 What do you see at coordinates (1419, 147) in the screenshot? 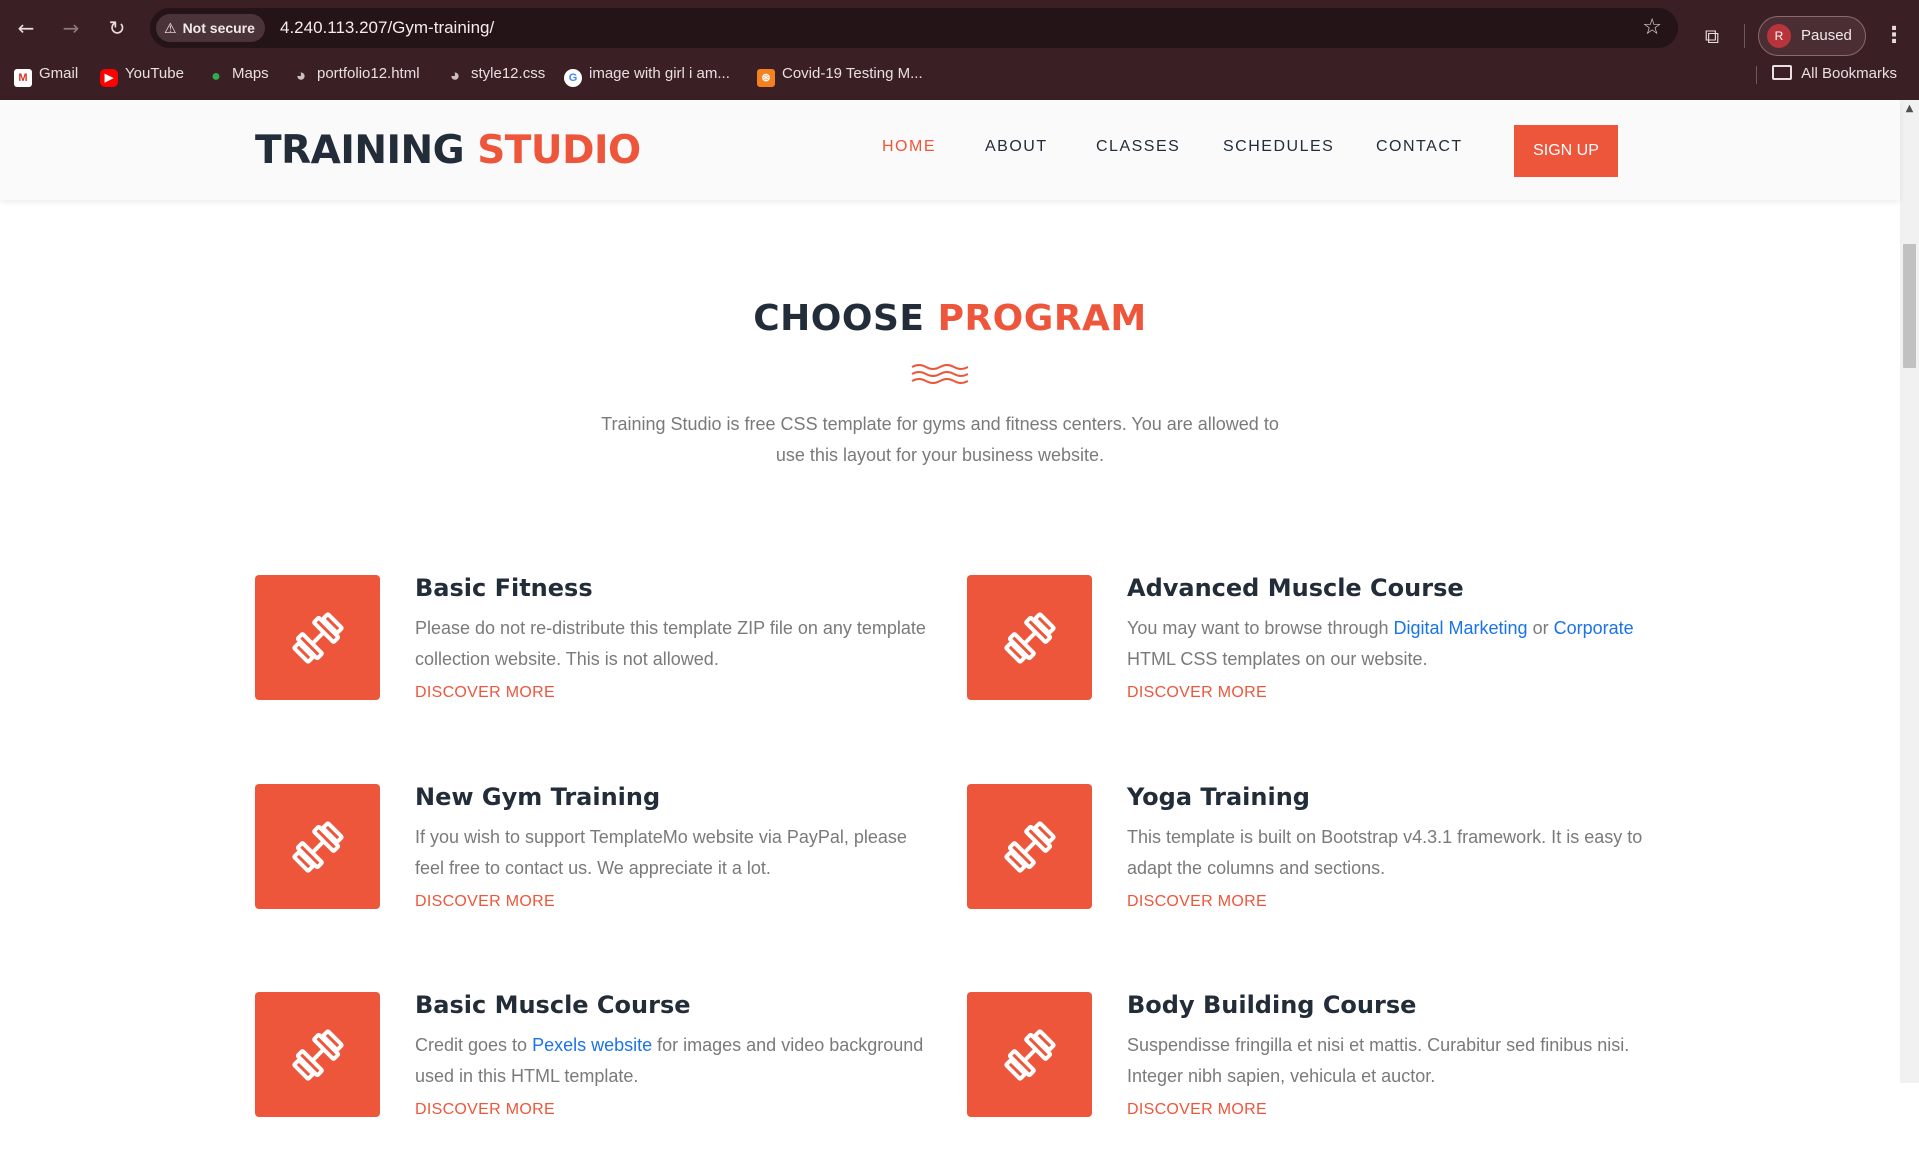
I see `nav-contact: CONTACT` at bounding box center [1419, 147].